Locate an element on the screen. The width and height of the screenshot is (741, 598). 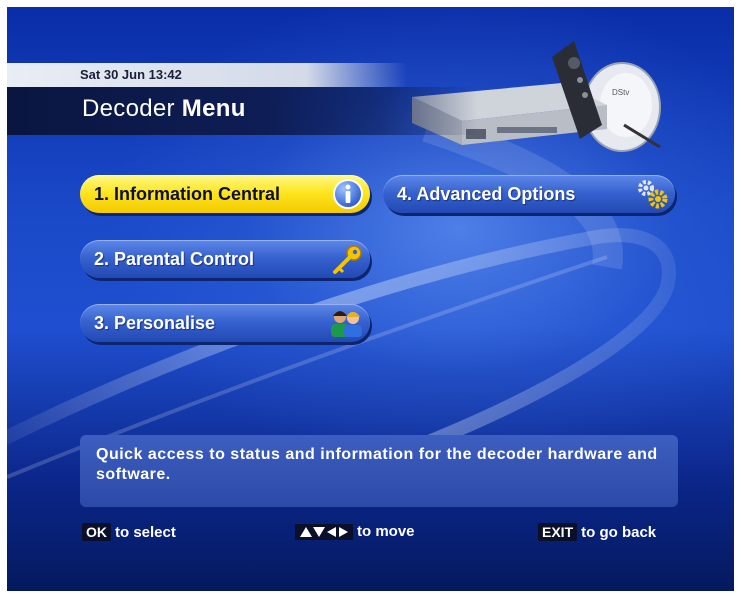
menu-item-label: 2. Parental Control is located at coordinates (174, 259).